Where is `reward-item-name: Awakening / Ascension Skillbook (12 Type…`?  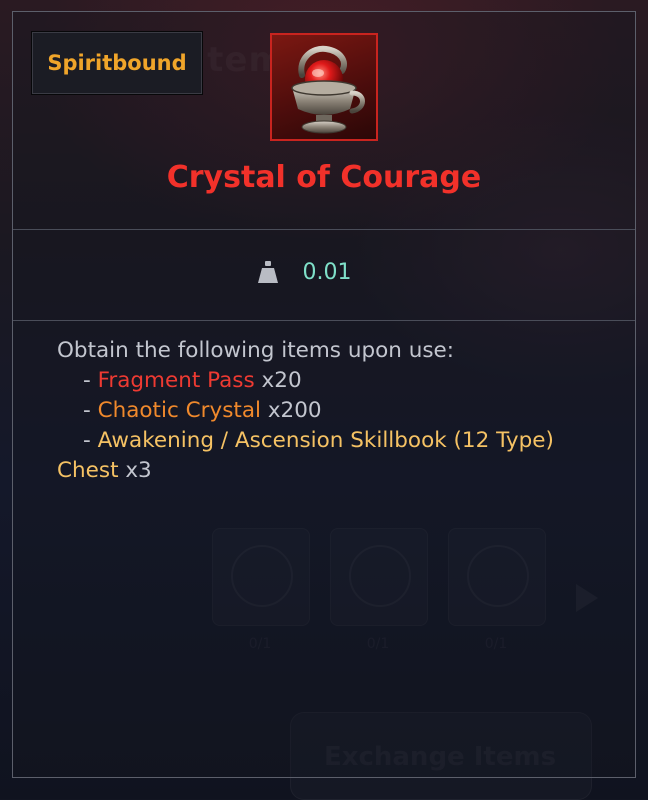 reward-item-name: Awakening / Ascension Skillbook (12 Type… is located at coordinates (325, 440).